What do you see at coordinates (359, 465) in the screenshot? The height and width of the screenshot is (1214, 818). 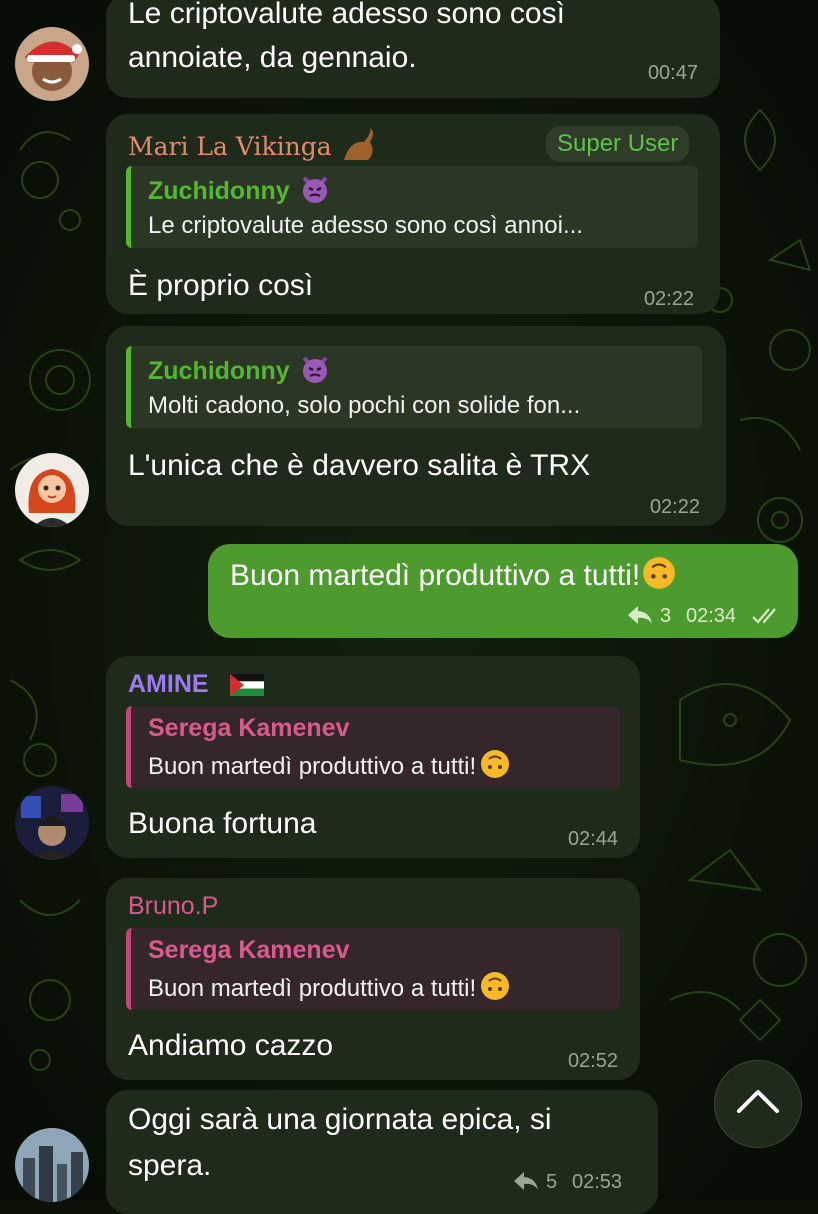 I see `message-text: L'unica che è davvero salita è TRX` at bounding box center [359, 465].